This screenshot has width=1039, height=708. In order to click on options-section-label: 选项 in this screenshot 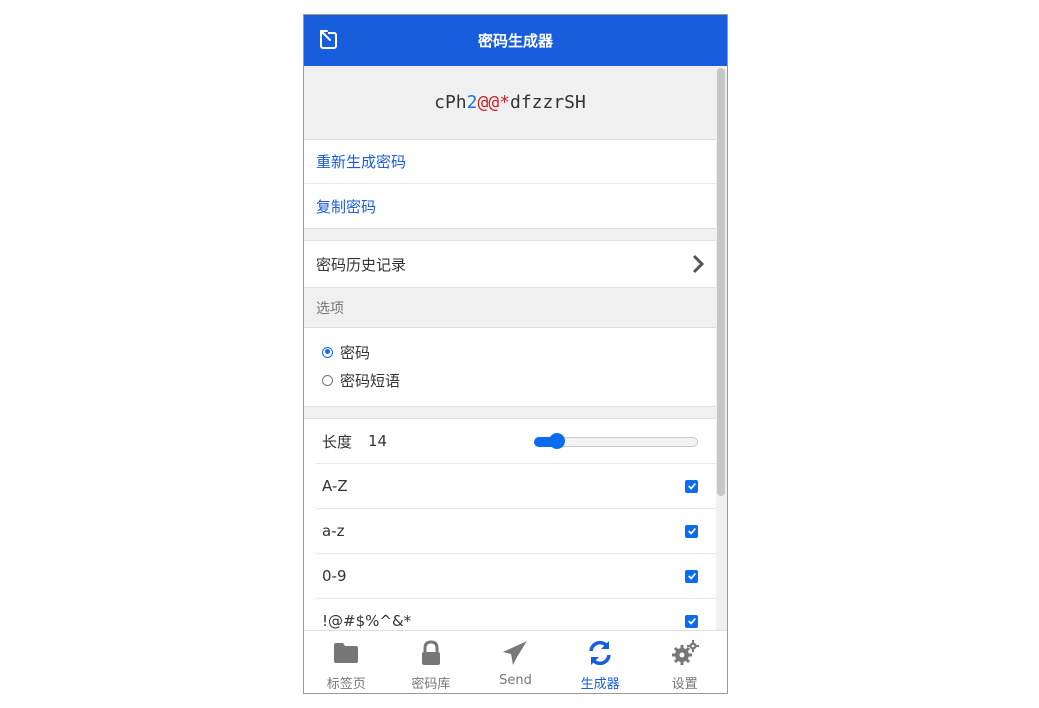, I will do `click(330, 308)`.